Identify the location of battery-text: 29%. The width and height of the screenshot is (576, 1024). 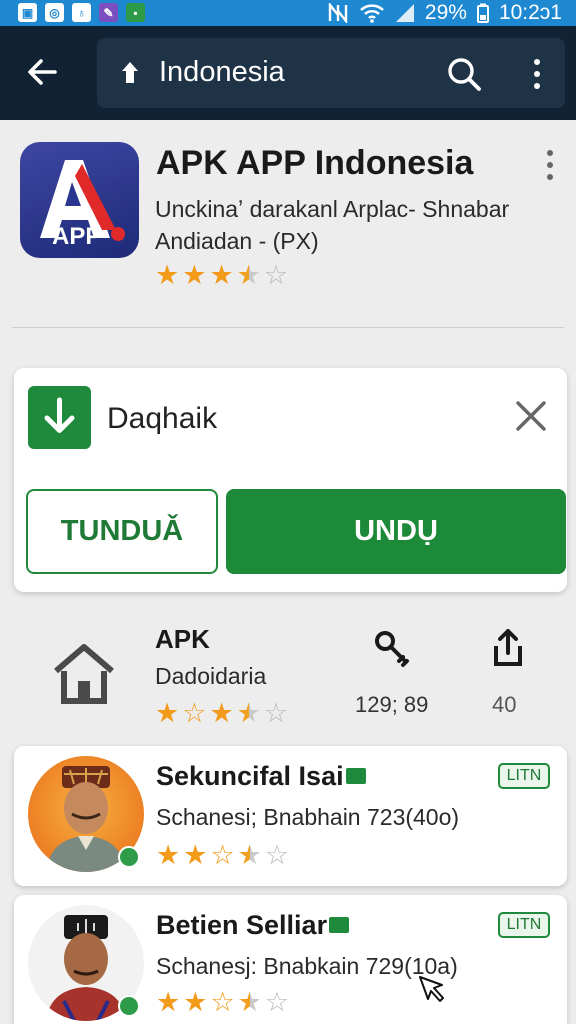
(445, 12).